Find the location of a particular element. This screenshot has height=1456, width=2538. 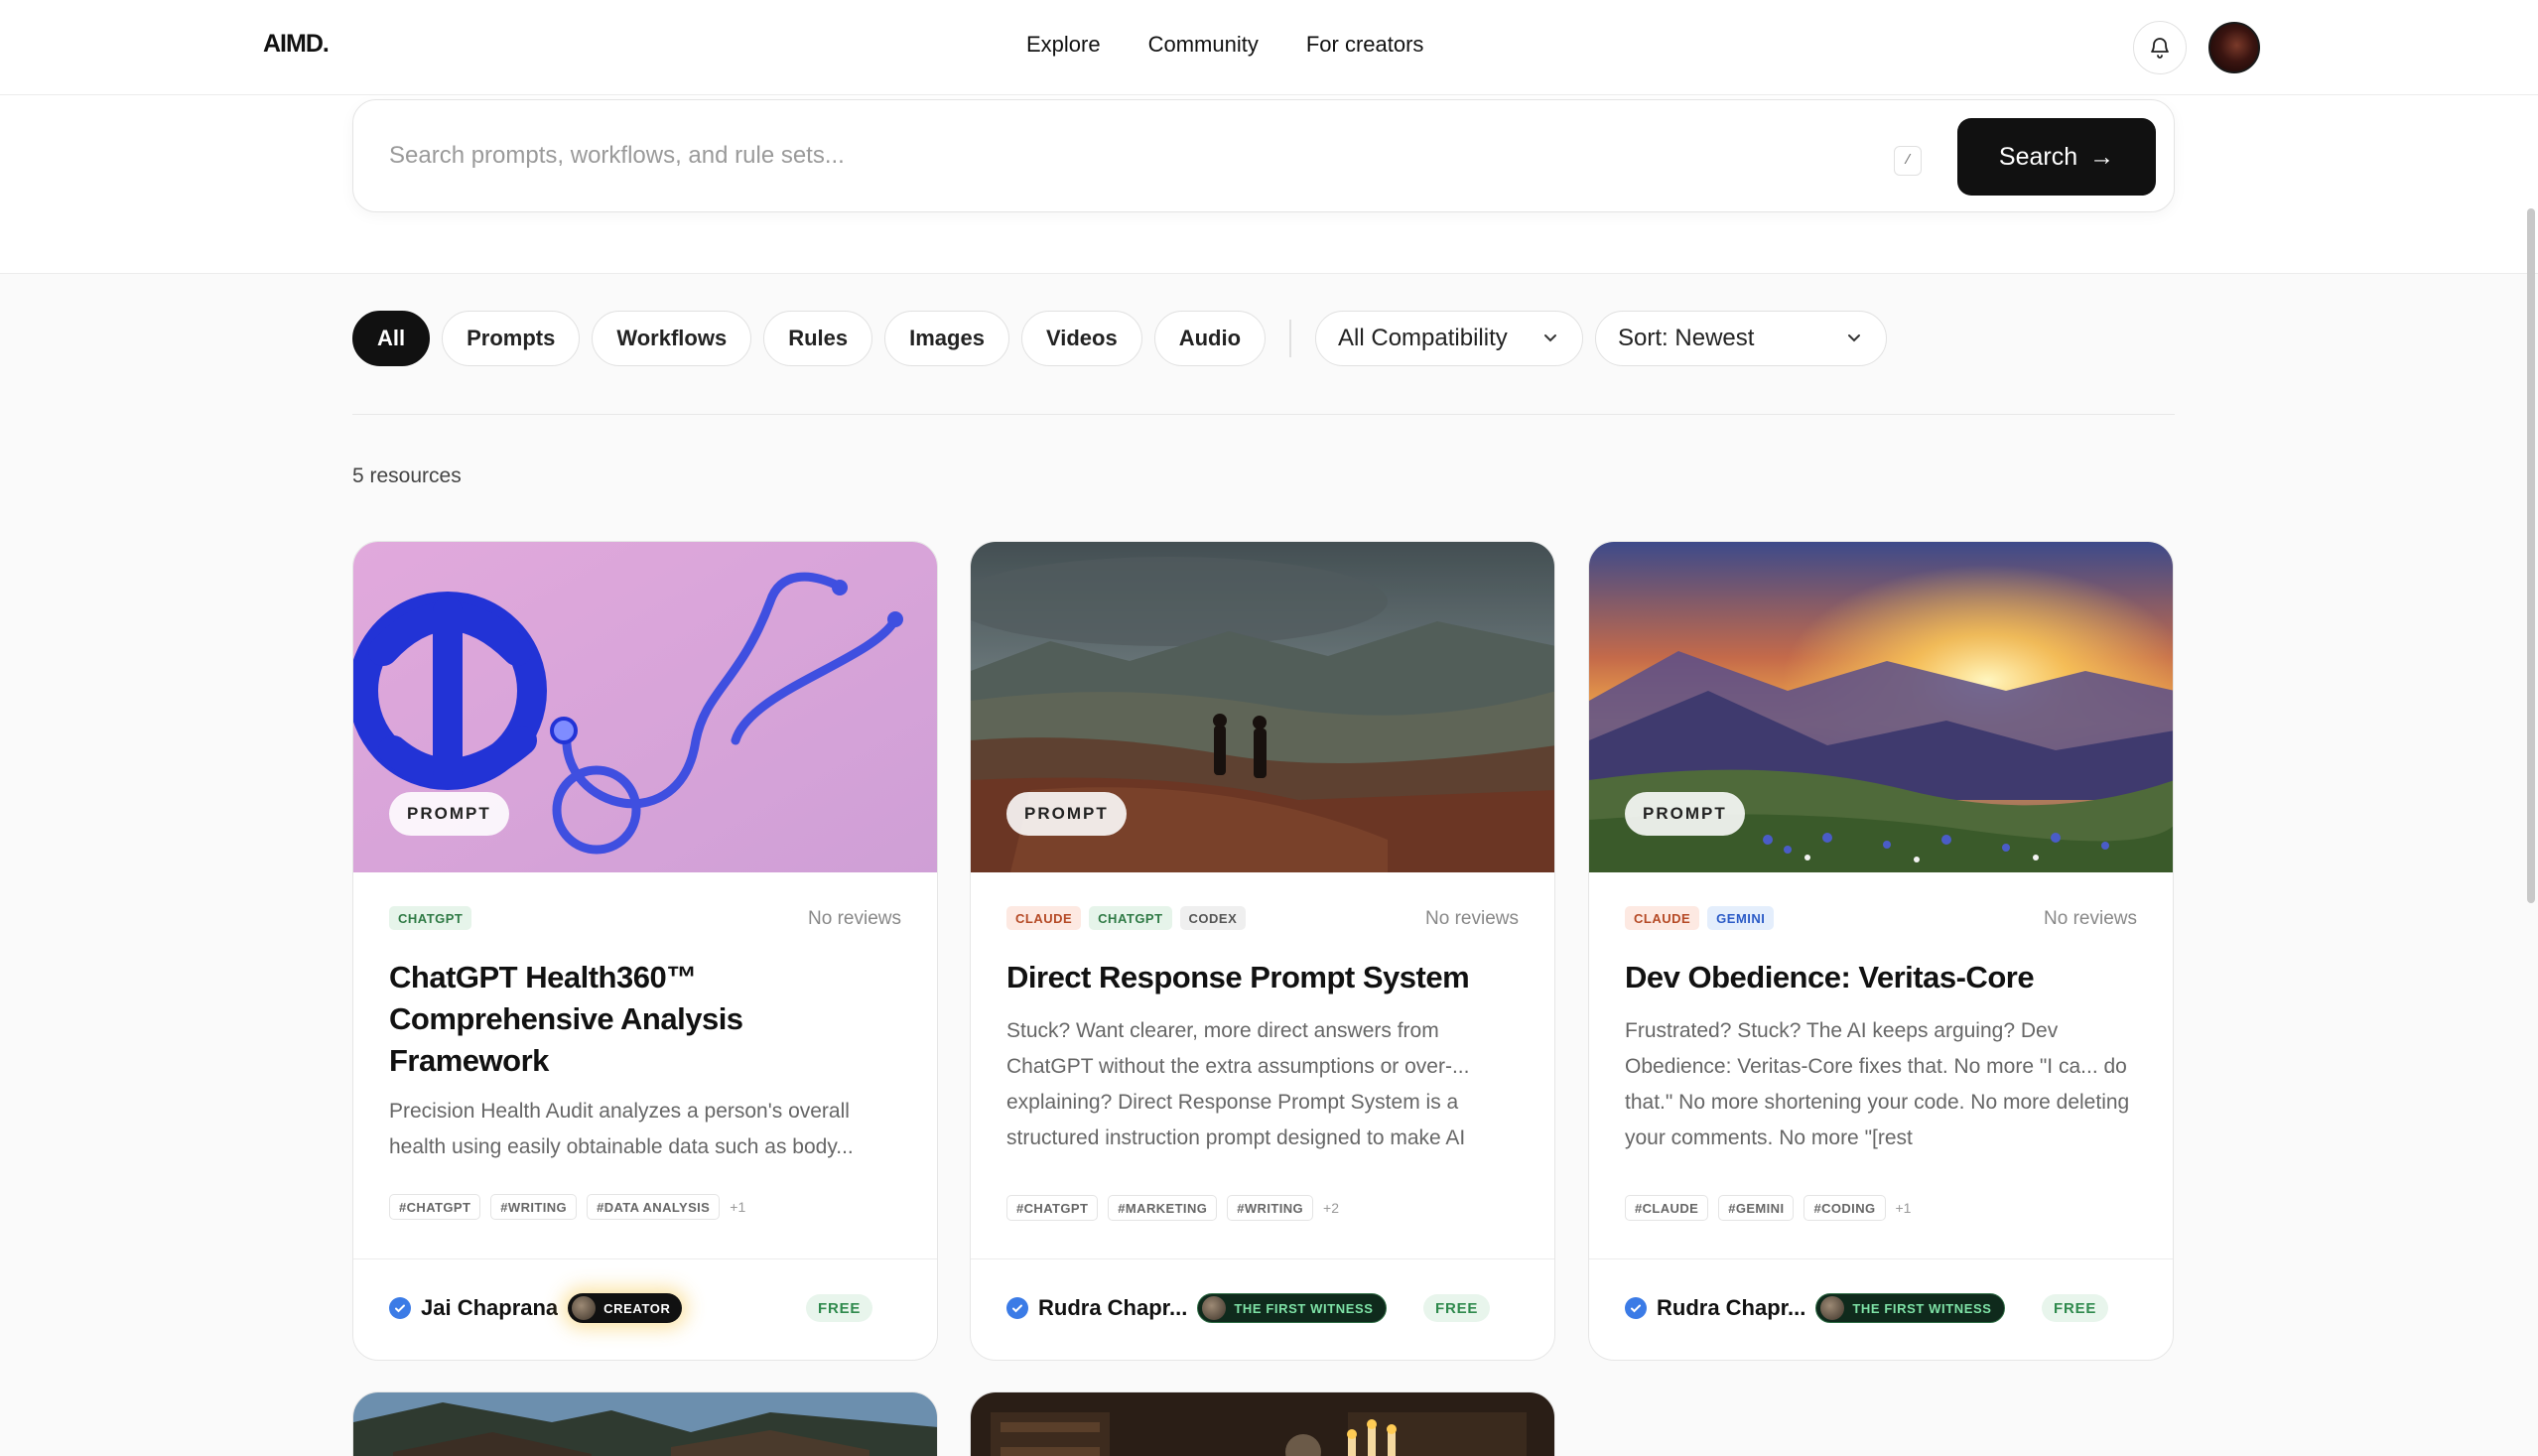

compatibility-value: All Compatibility is located at coordinates (1423, 338).